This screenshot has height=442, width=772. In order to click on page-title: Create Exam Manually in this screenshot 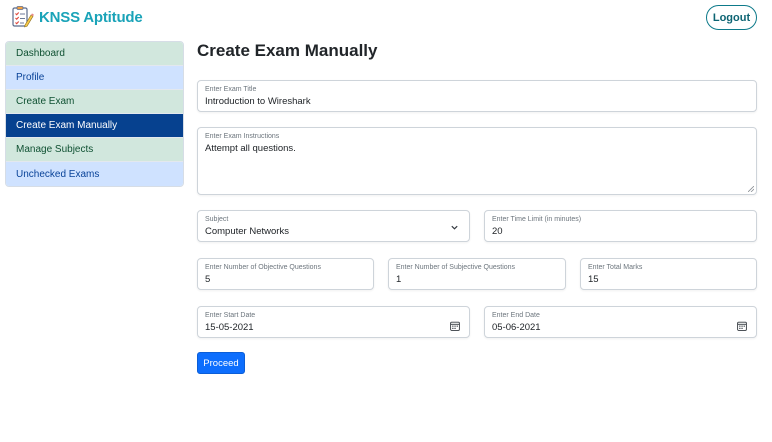, I will do `click(287, 50)`.